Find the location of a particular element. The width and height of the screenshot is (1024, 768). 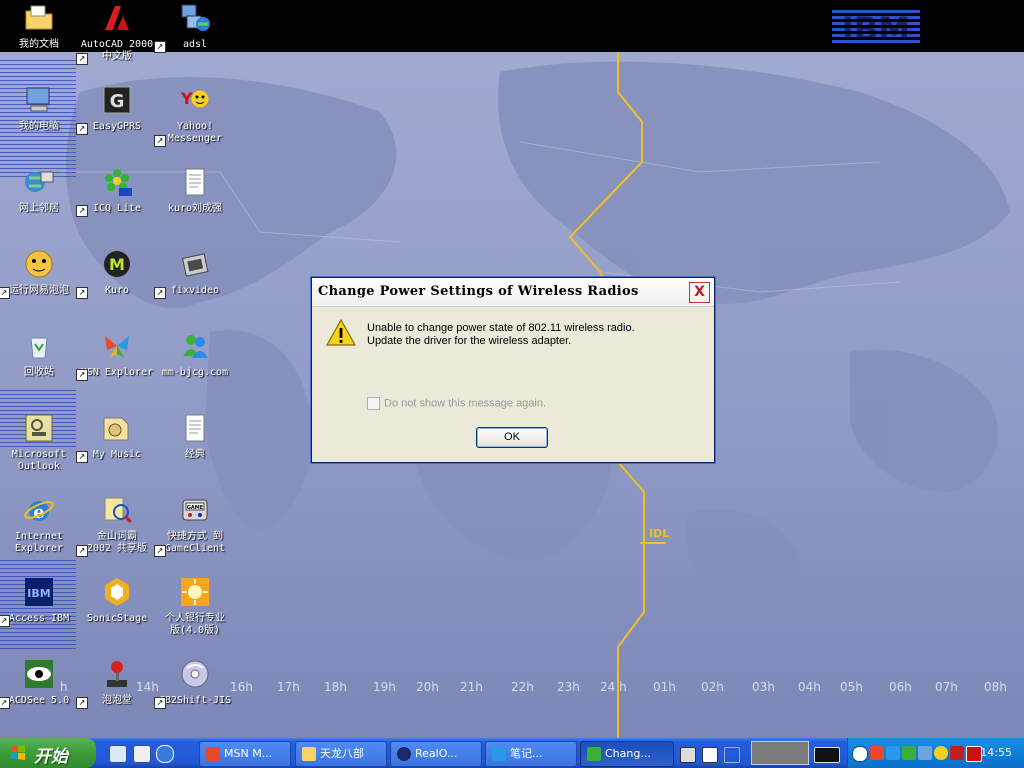

taskbar-item-tianlong: 天龙八部 is located at coordinates (341, 754).